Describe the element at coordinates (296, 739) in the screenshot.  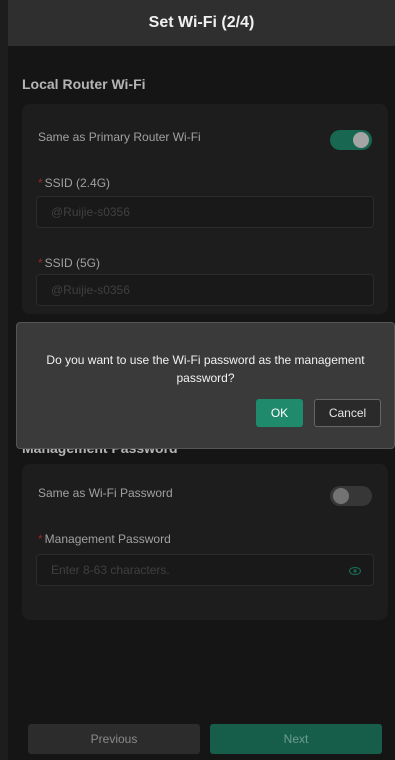
I see `next-button: Next` at that location.